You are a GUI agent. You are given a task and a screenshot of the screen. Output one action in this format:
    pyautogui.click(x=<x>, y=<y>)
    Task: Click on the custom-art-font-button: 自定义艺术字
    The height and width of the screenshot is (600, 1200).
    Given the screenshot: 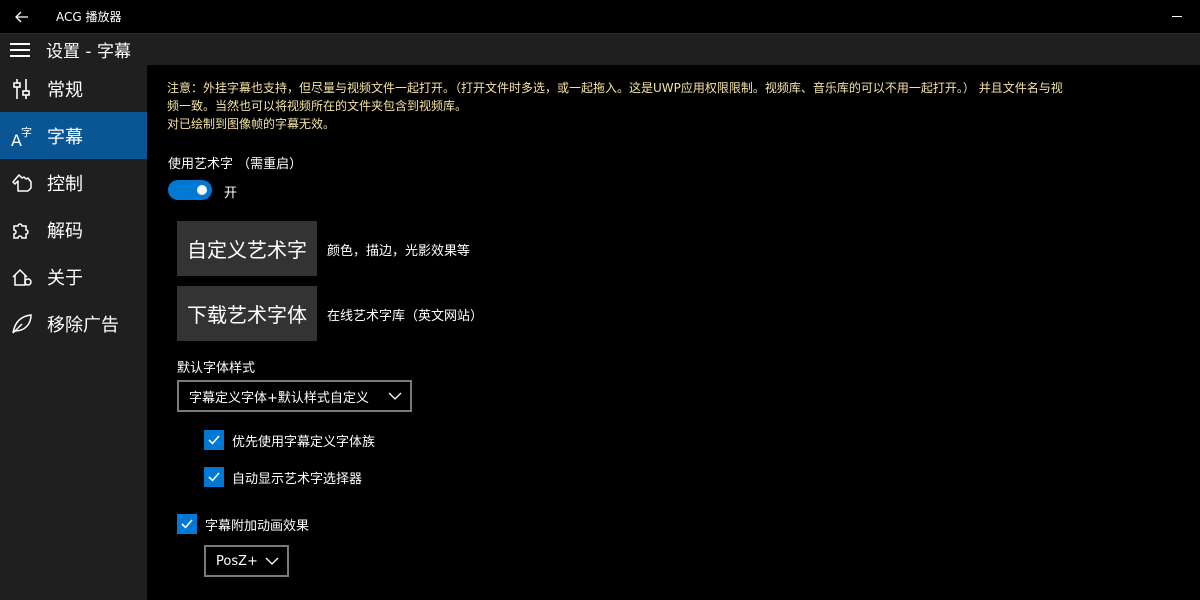 What is the action you would take?
    pyautogui.click(x=247, y=248)
    